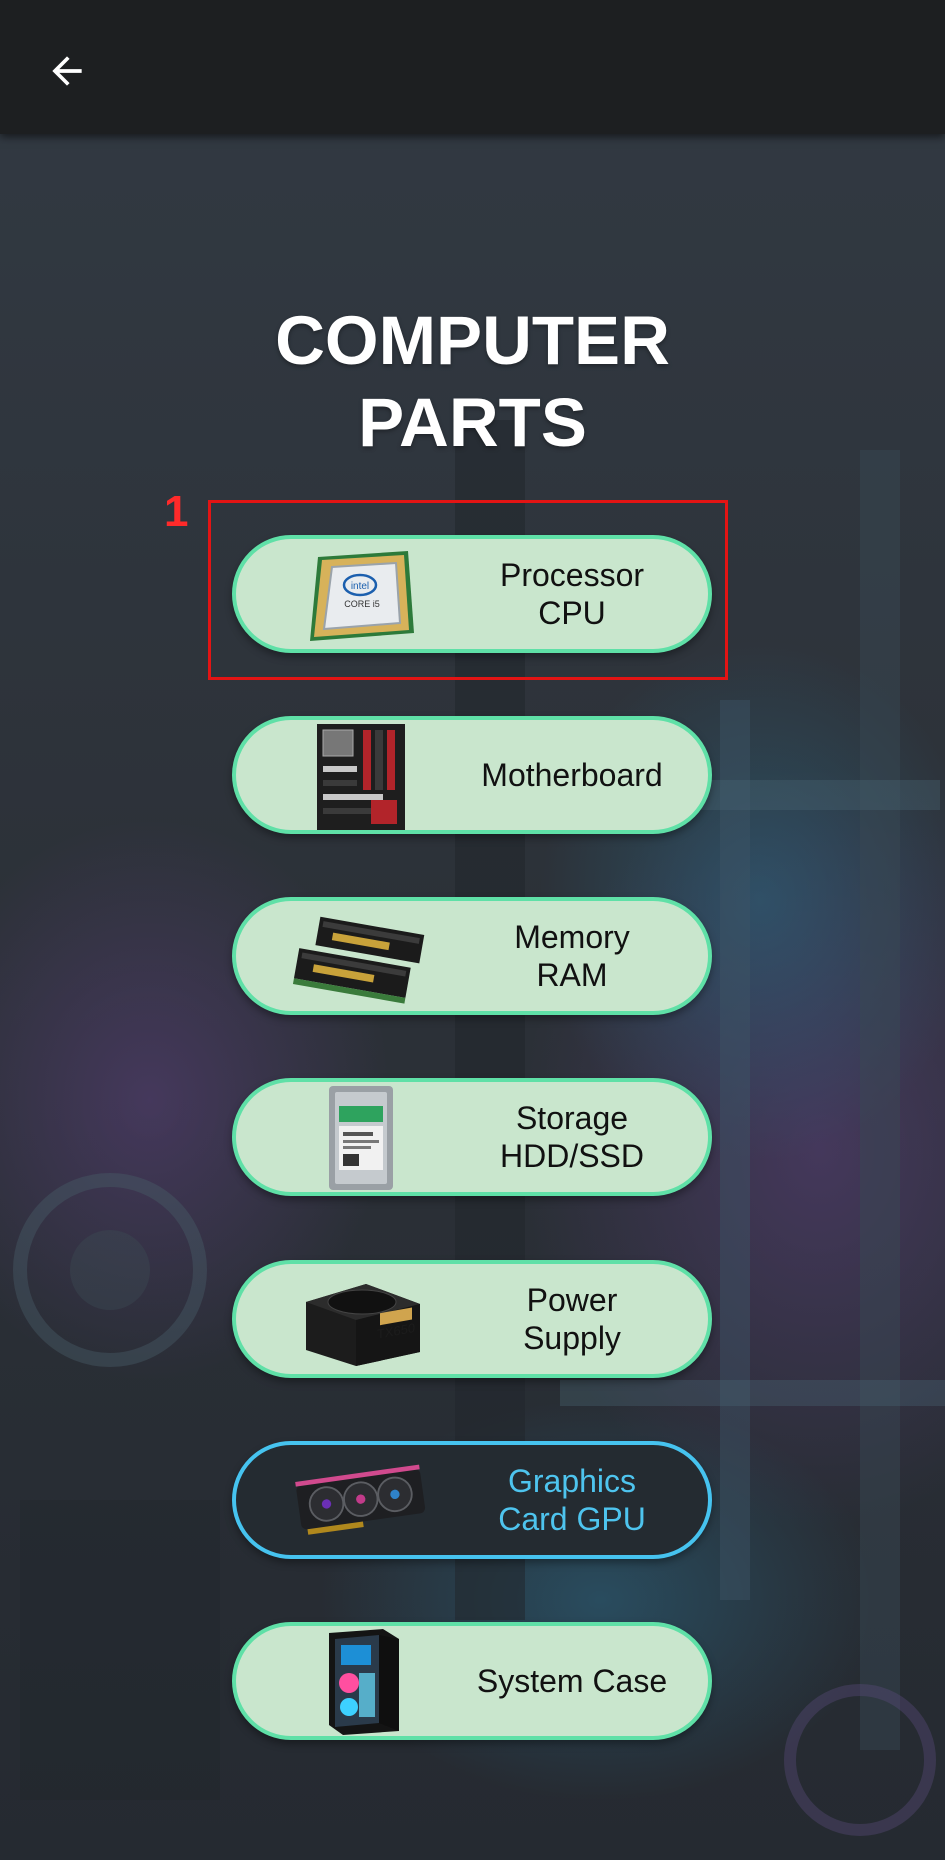  I want to click on part-label: Motherboard, so click(572, 775).